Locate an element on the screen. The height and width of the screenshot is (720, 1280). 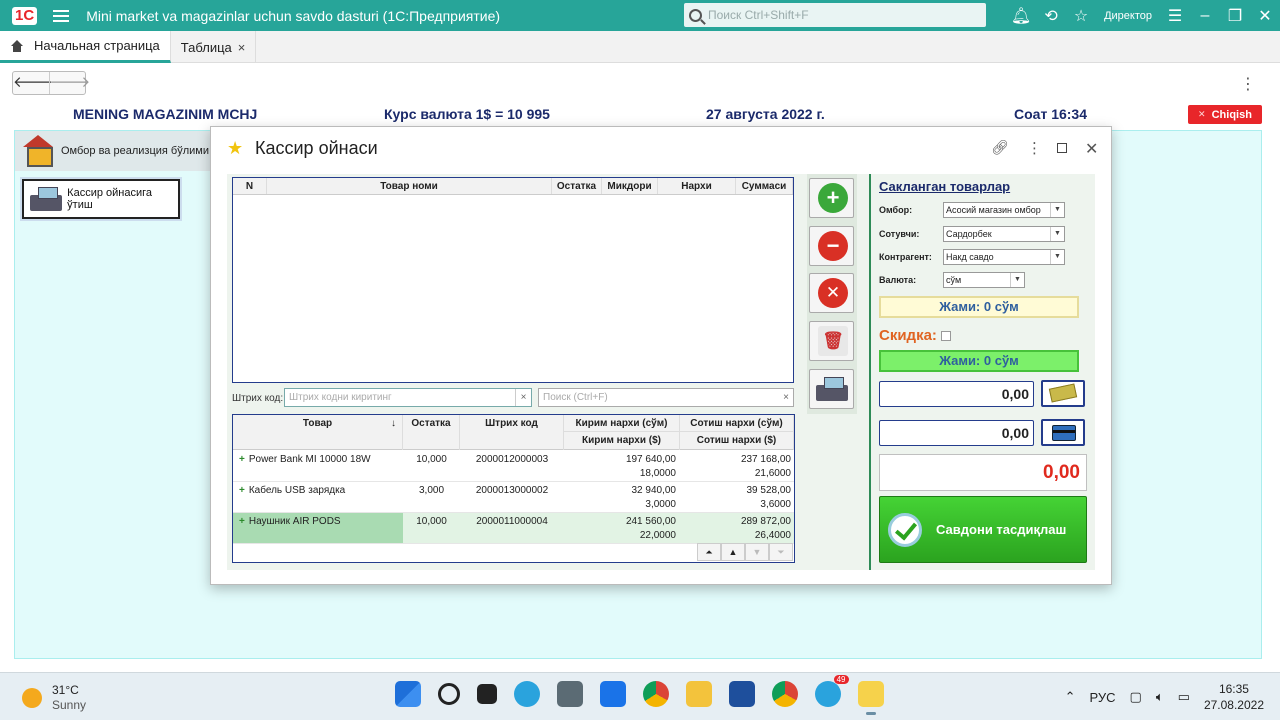
col-product-name: Товар номи is located at coordinates (409, 186).